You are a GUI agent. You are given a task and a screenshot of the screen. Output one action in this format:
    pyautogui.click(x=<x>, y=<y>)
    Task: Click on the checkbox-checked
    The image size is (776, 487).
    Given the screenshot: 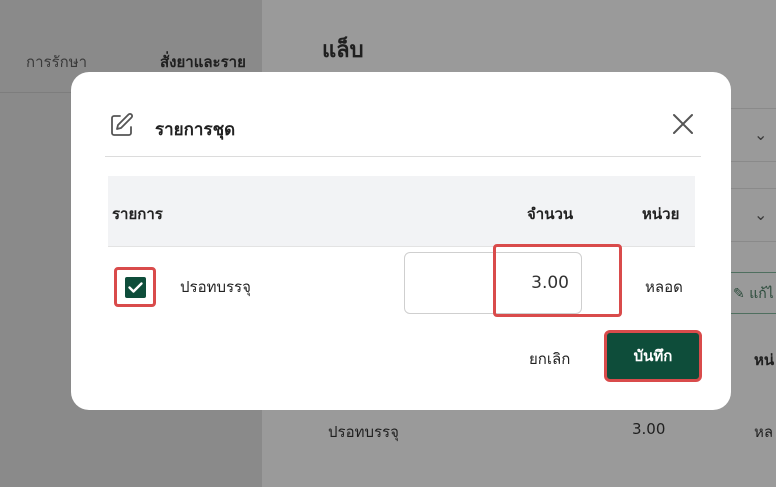 What is the action you would take?
    pyautogui.click(x=135, y=287)
    